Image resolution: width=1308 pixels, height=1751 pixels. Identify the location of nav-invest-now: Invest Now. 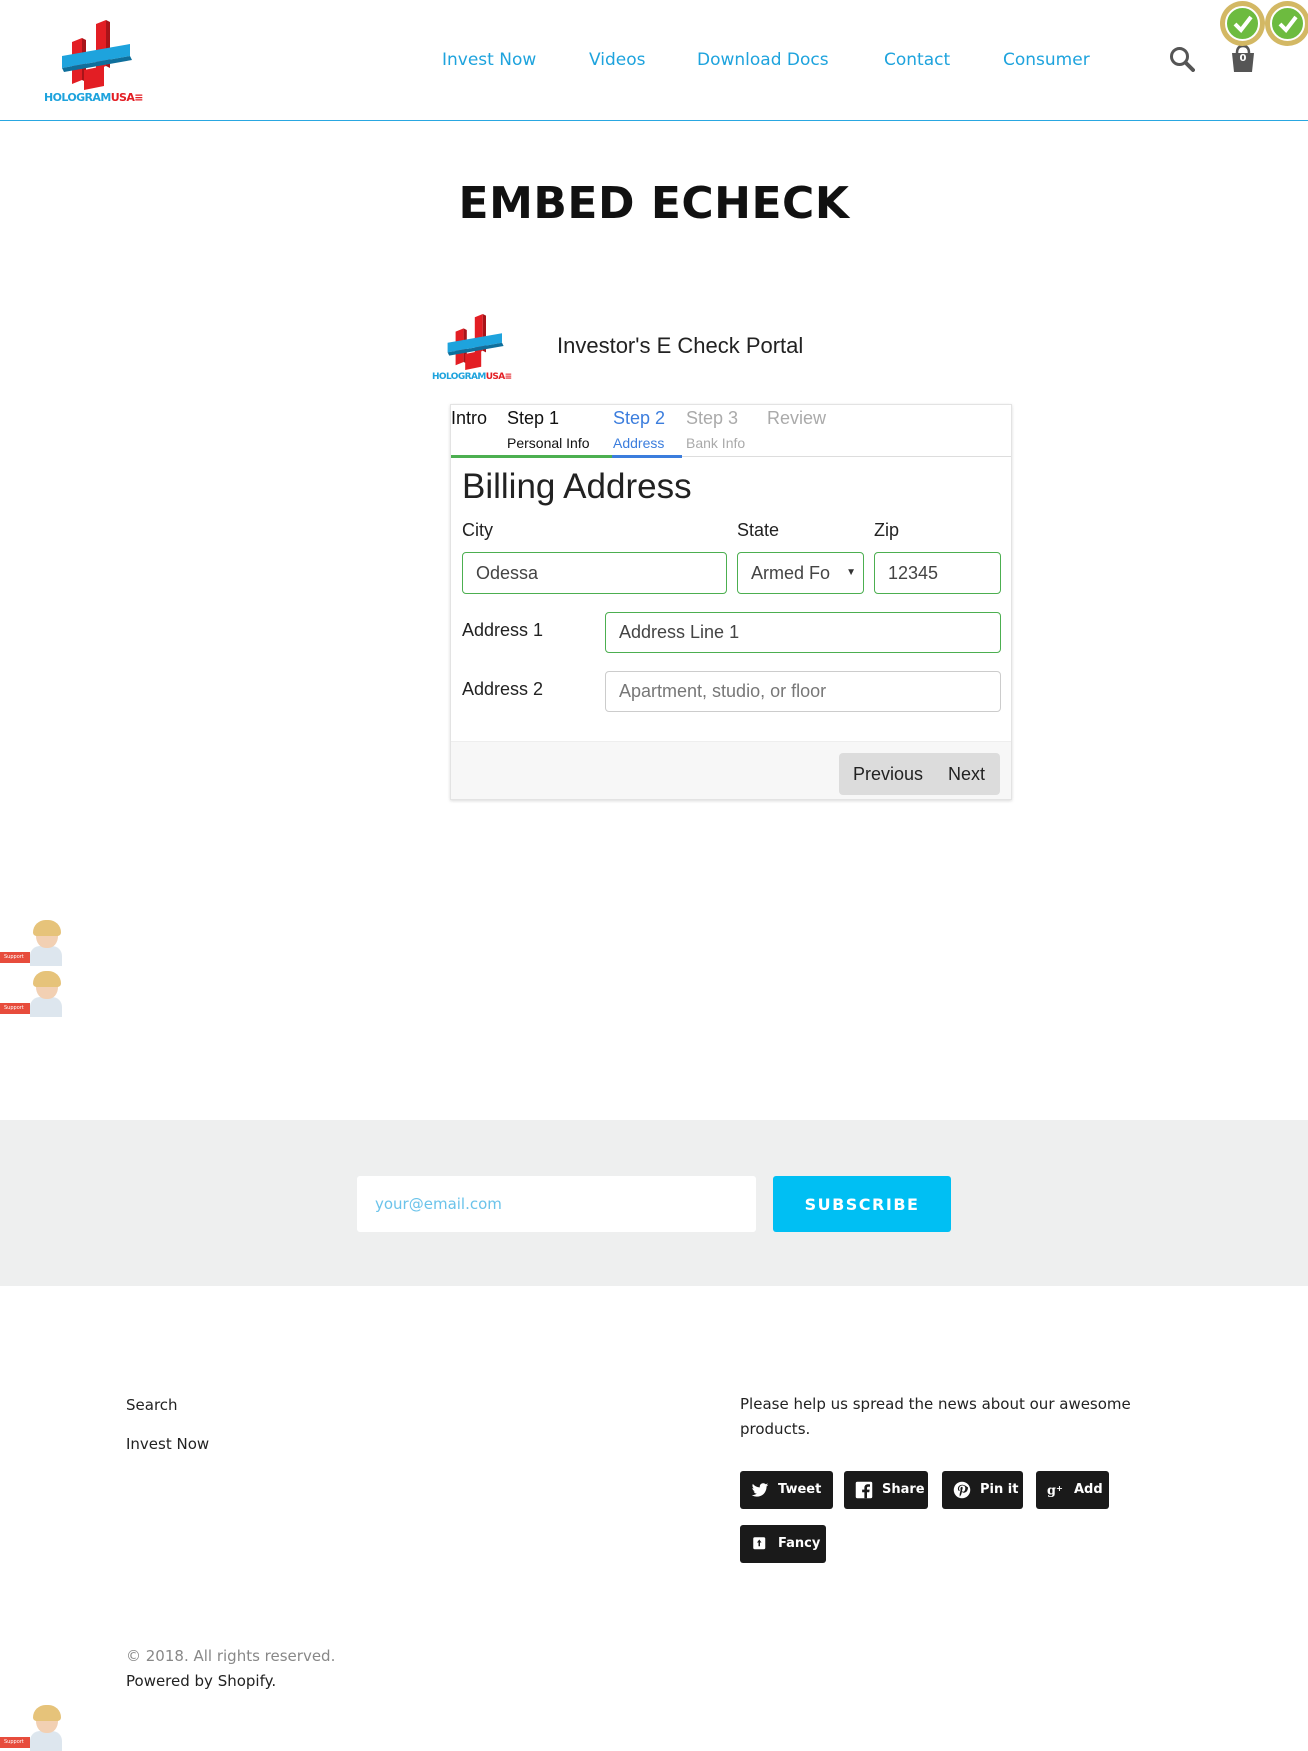
(489, 60).